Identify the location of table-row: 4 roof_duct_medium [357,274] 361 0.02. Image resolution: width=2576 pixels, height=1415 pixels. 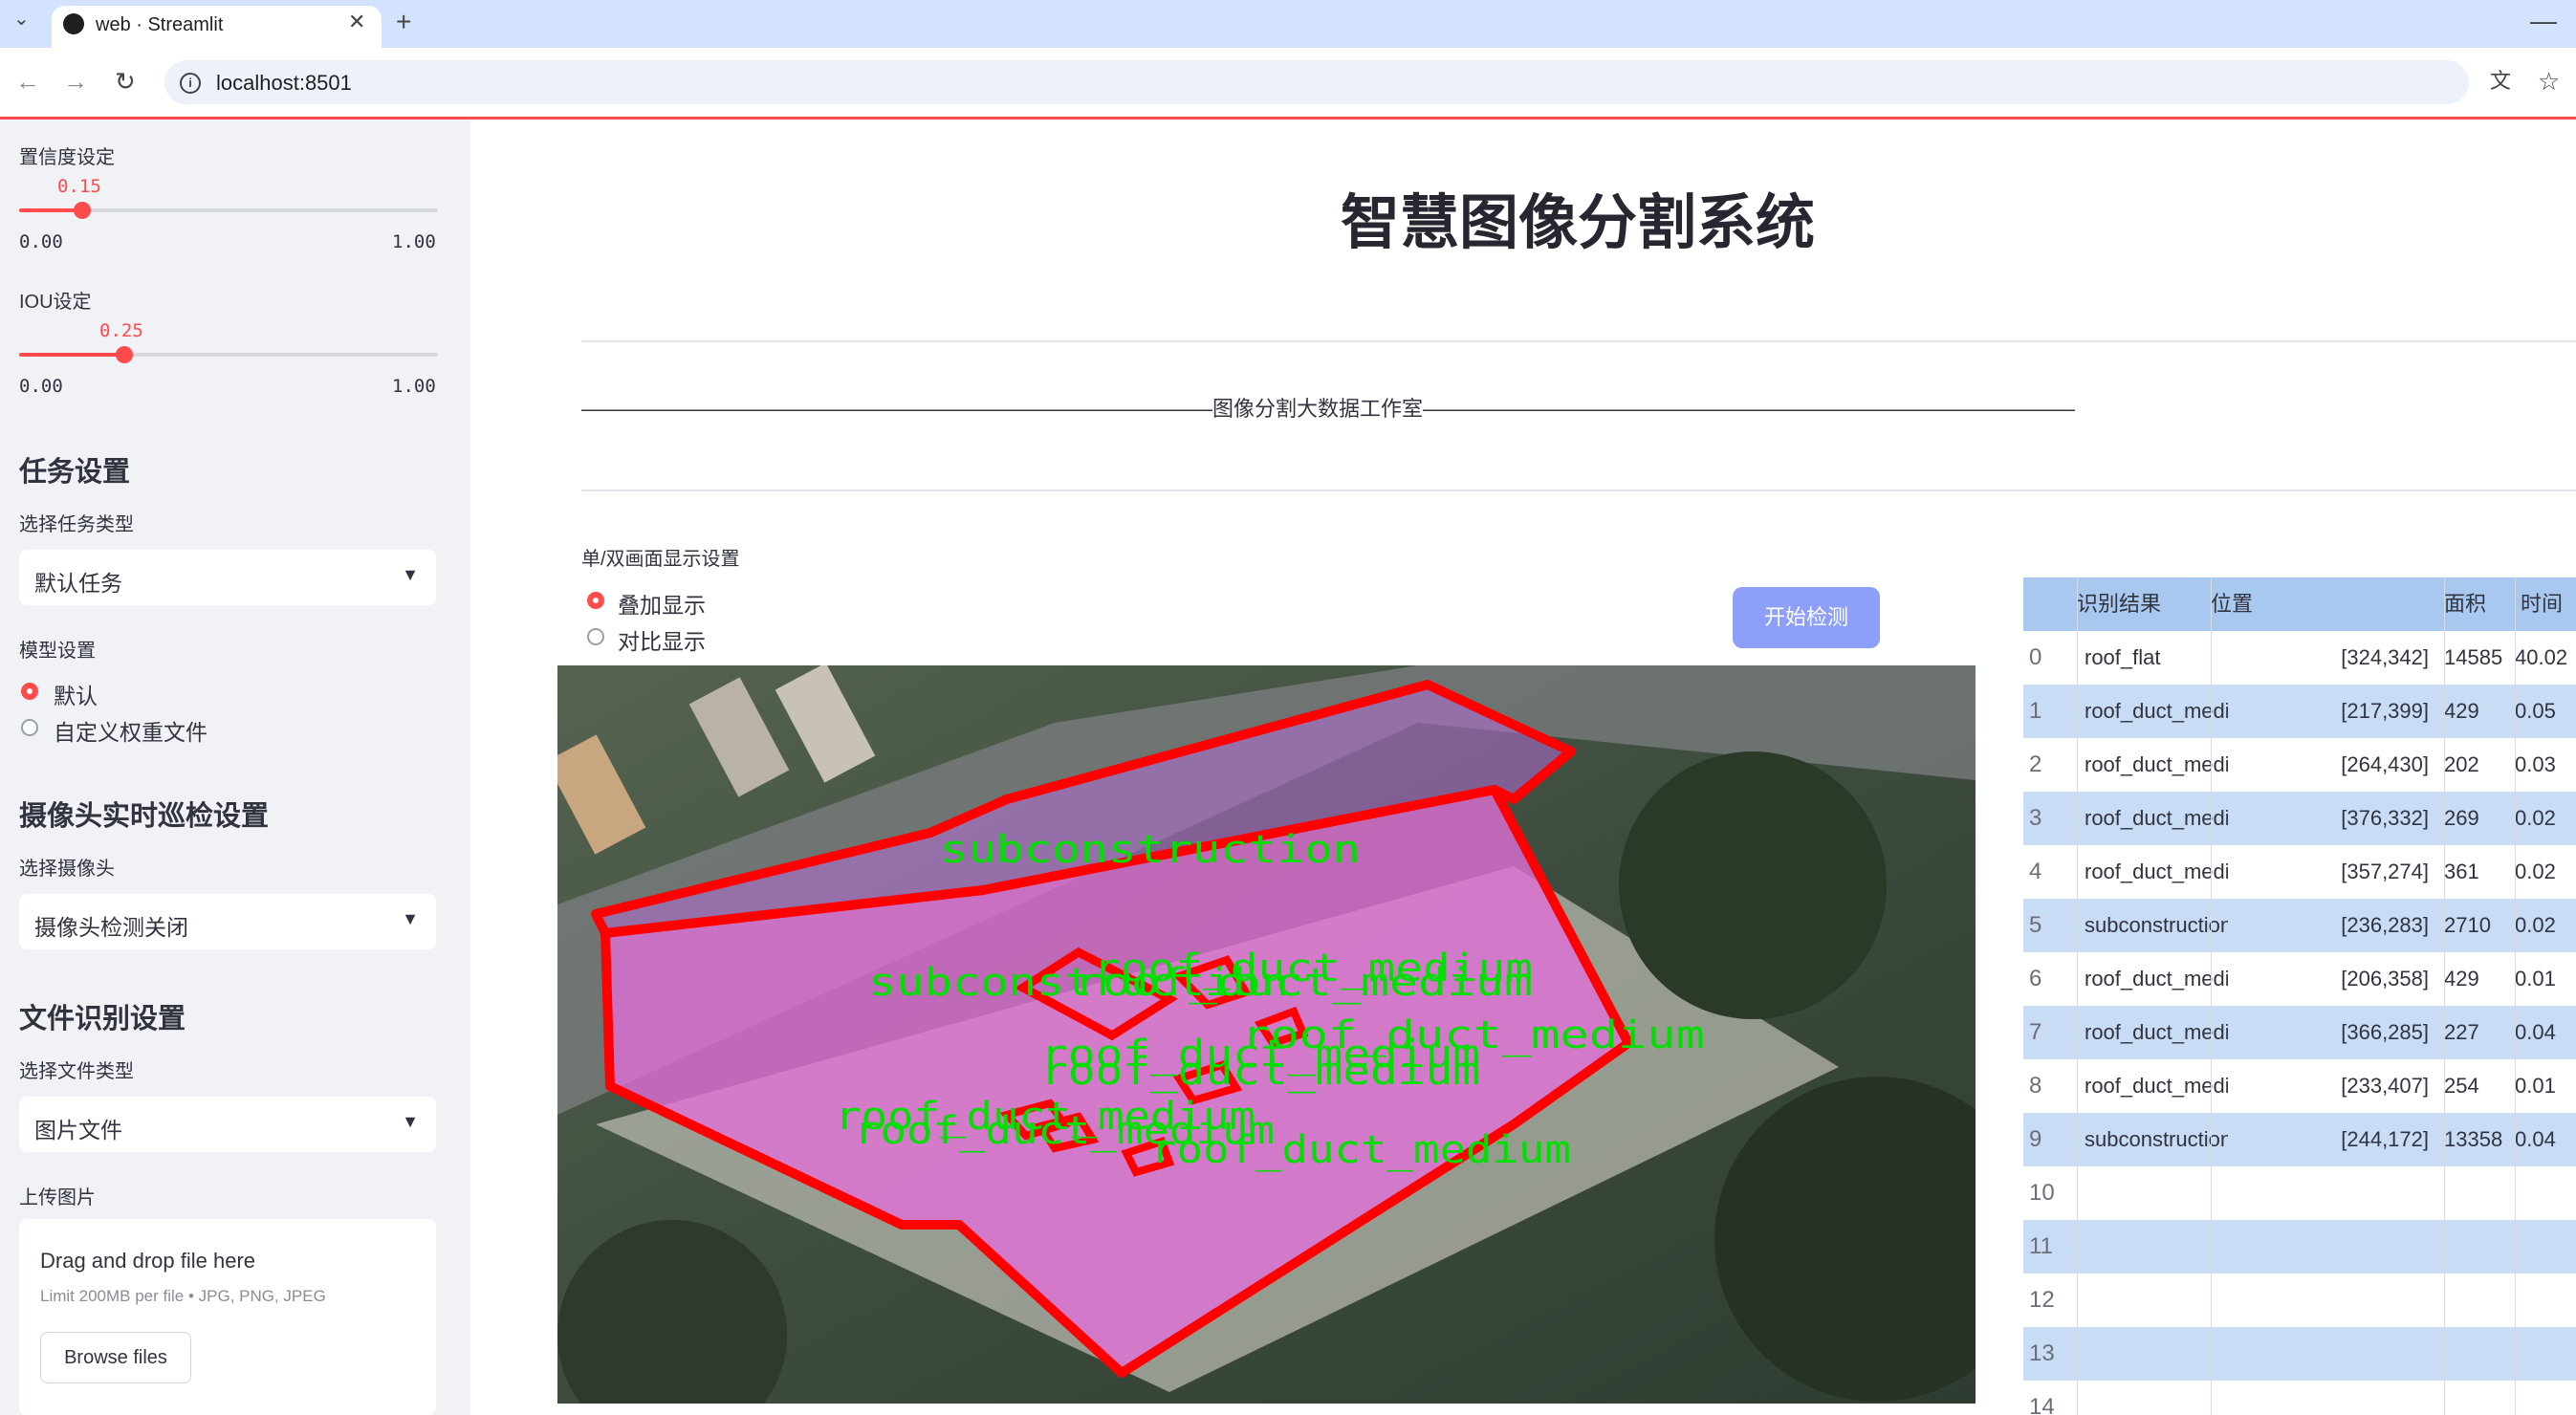
(2299, 872).